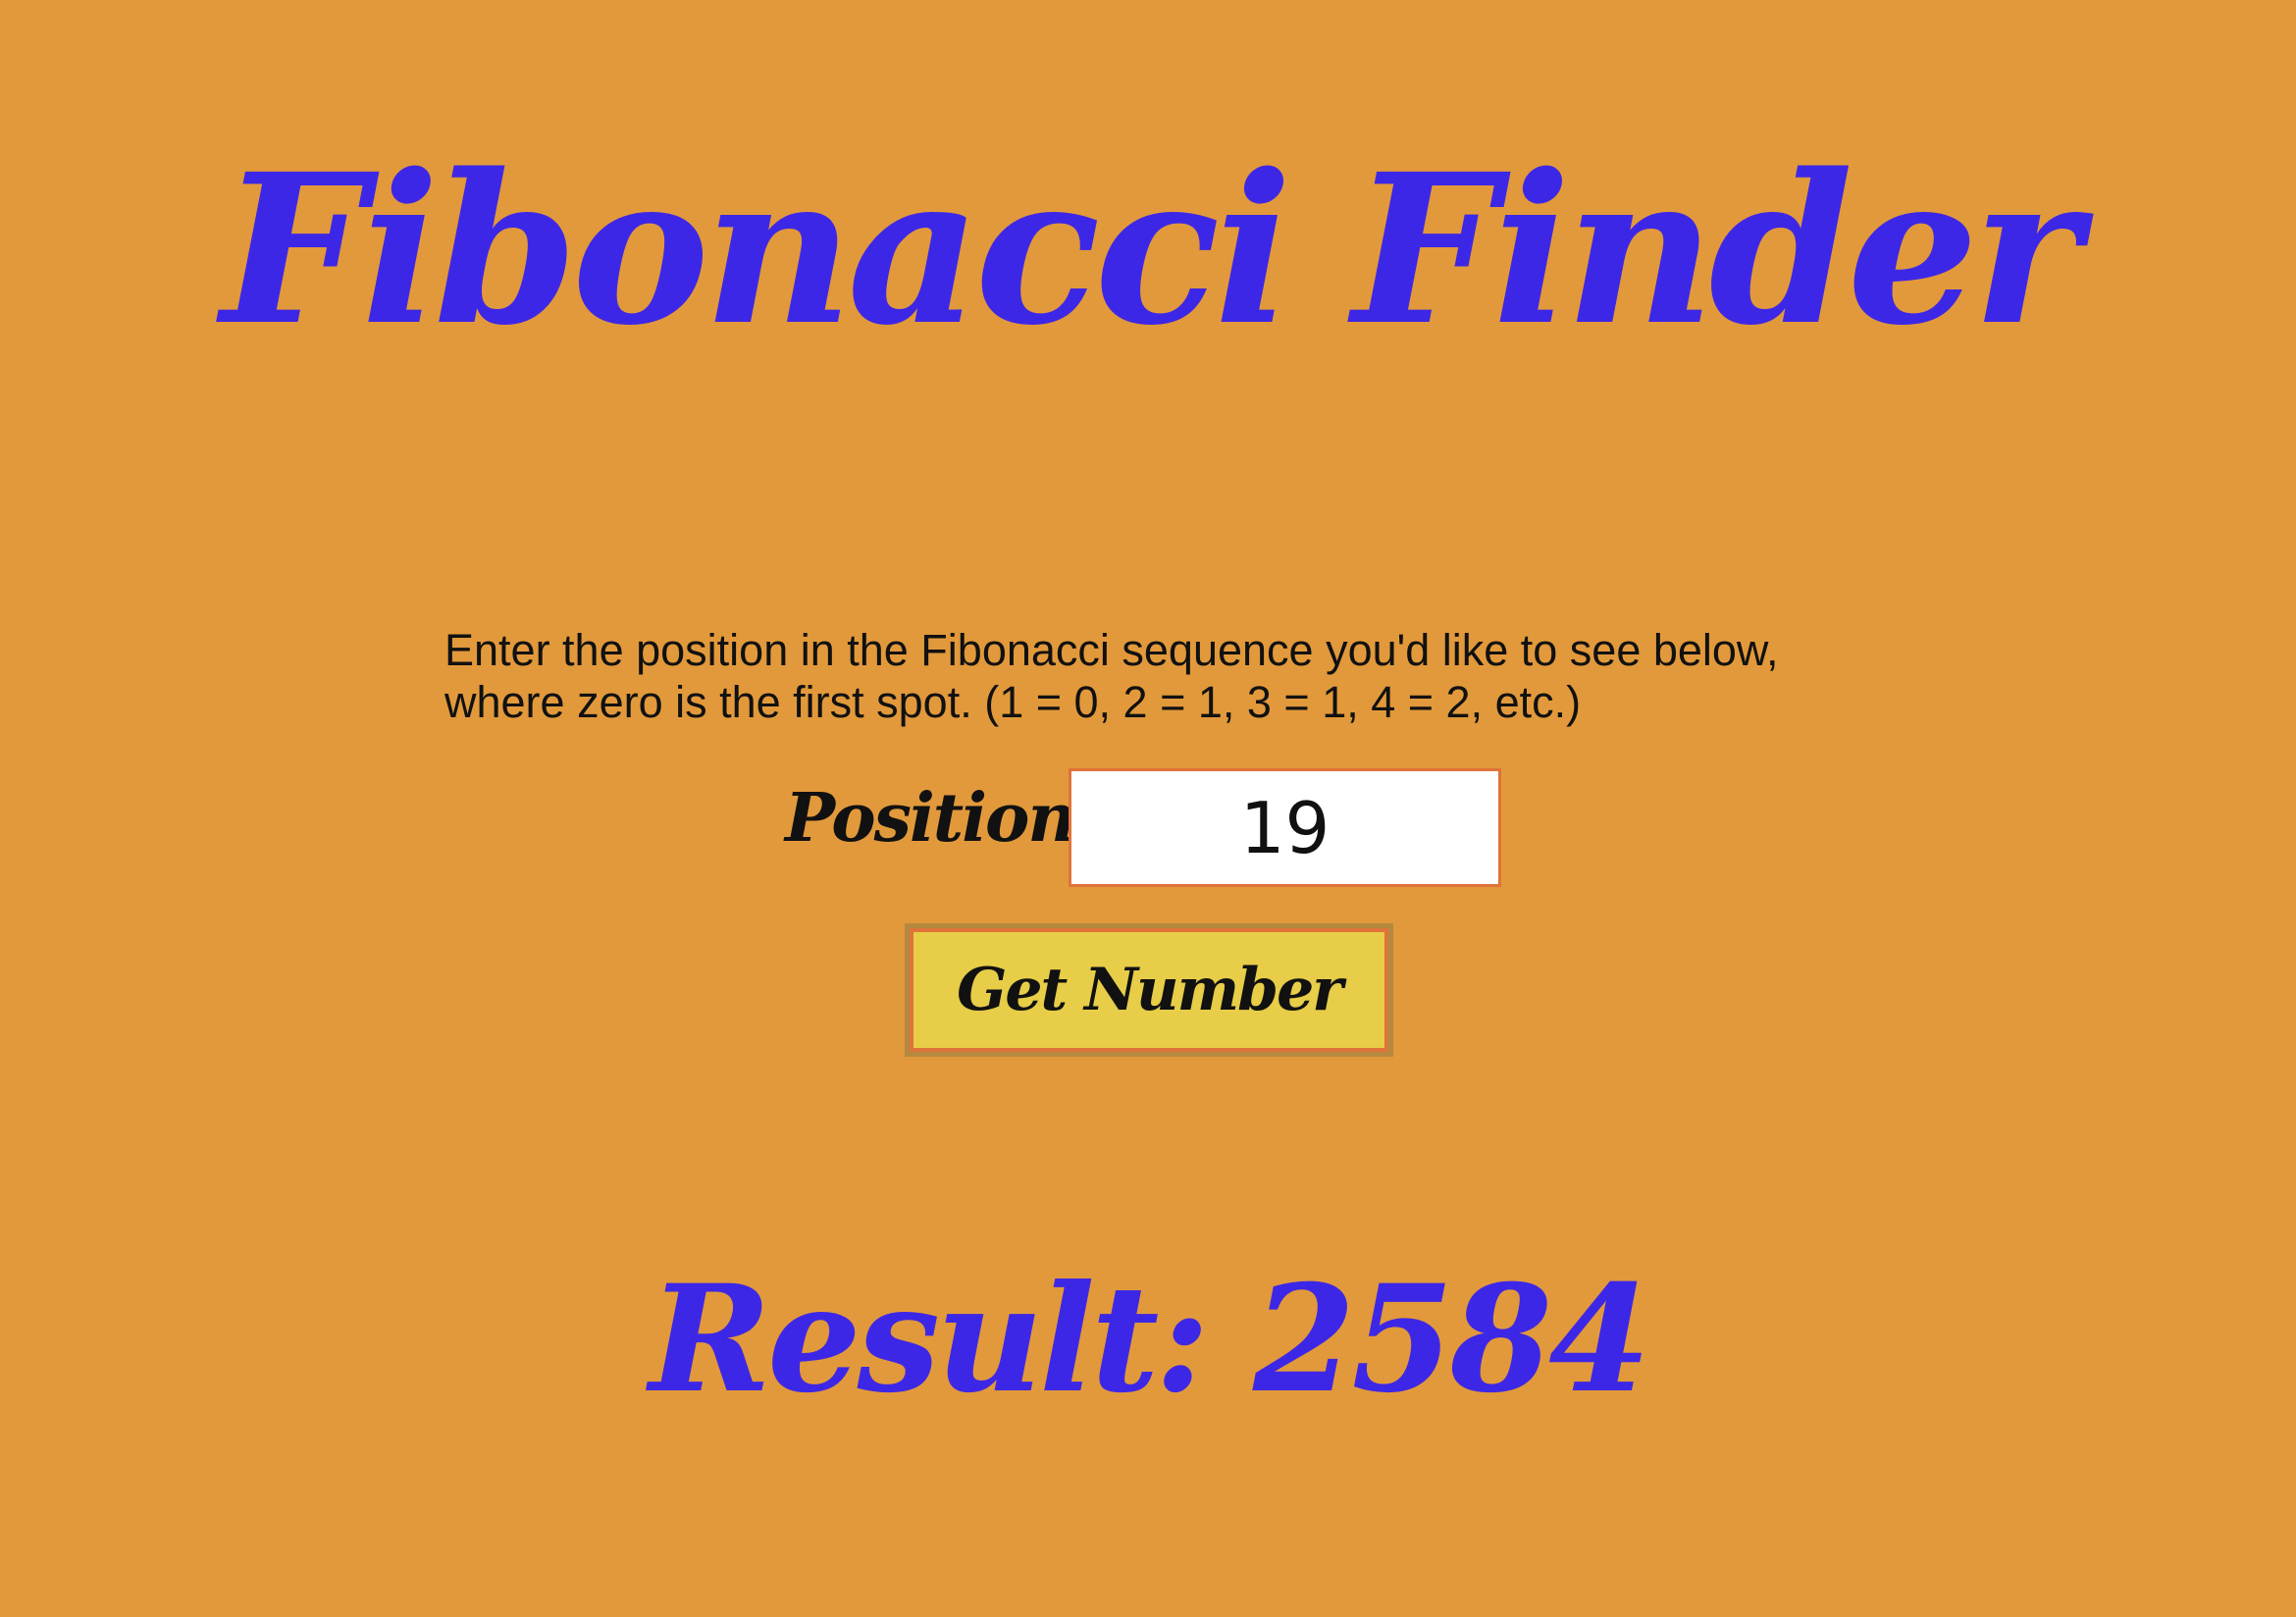  What do you see at coordinates (1285, 827) in the screenshot?
I see `position-input` at bounding box center [1285, 827].